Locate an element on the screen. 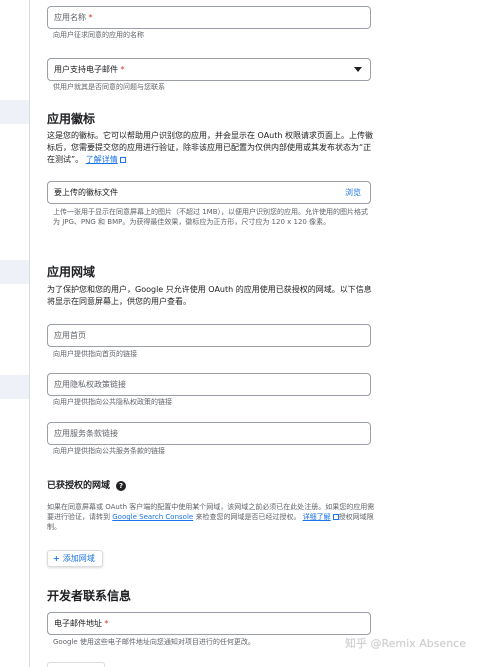 This screenshot has width=500, height=667. logo-upload-field: 要上传的徽标文件 浏览 is located at coordinates (209, 192).